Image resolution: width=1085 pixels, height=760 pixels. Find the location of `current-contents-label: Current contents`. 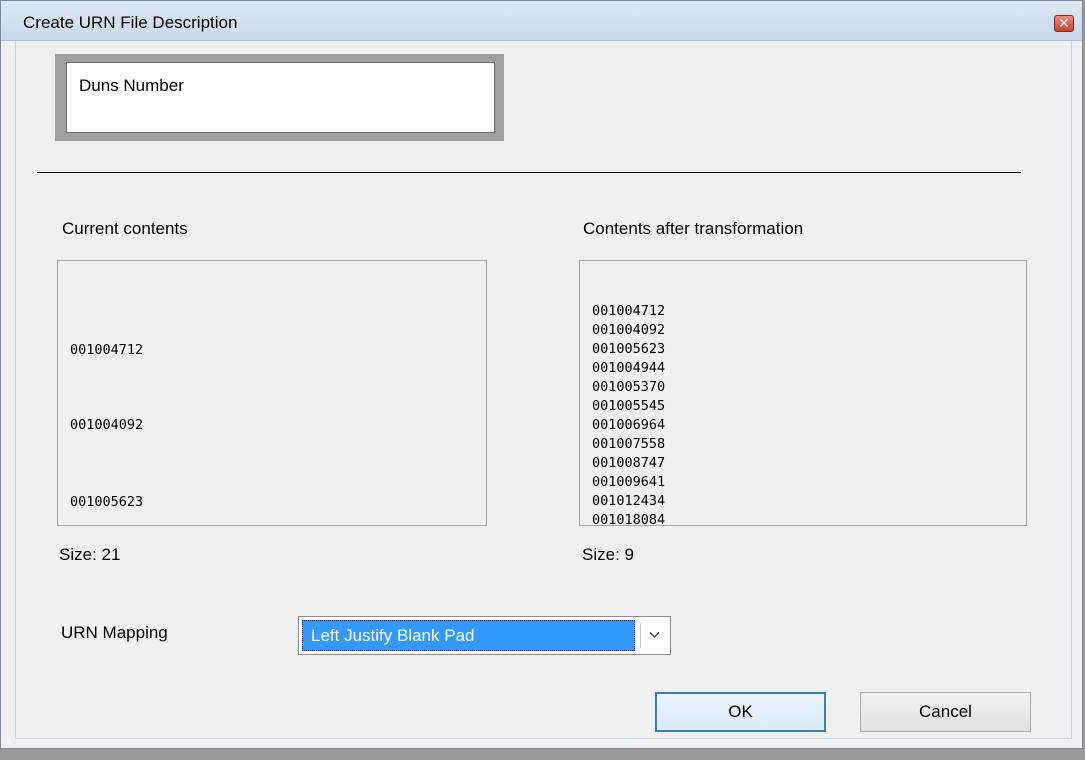

current-contents-label: Current contents is located at coordinates (125, 228).